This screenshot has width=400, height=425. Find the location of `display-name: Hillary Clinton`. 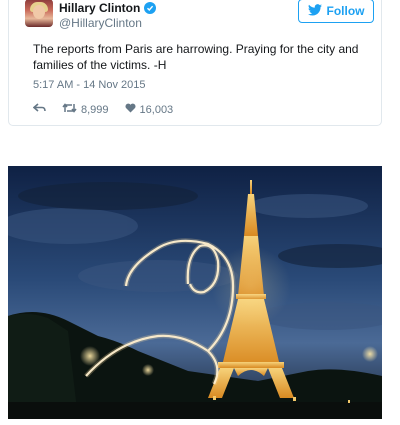

display-name: Hillary Clinton is located at coordinates (99, 8).